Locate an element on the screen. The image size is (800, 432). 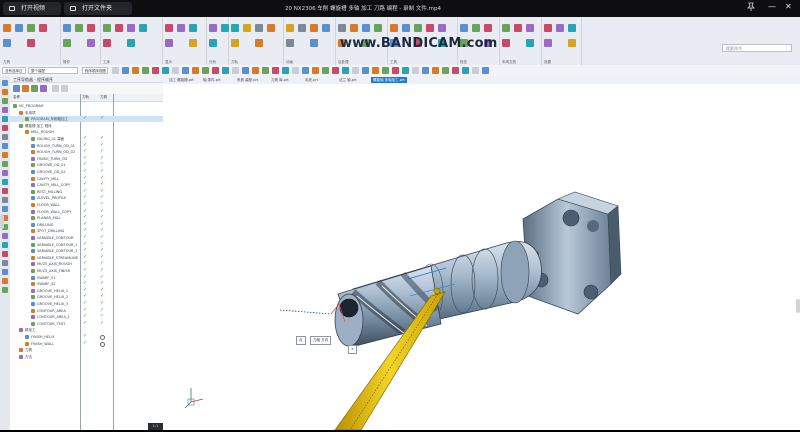
expand-icon is located at coordinates (55, 88).